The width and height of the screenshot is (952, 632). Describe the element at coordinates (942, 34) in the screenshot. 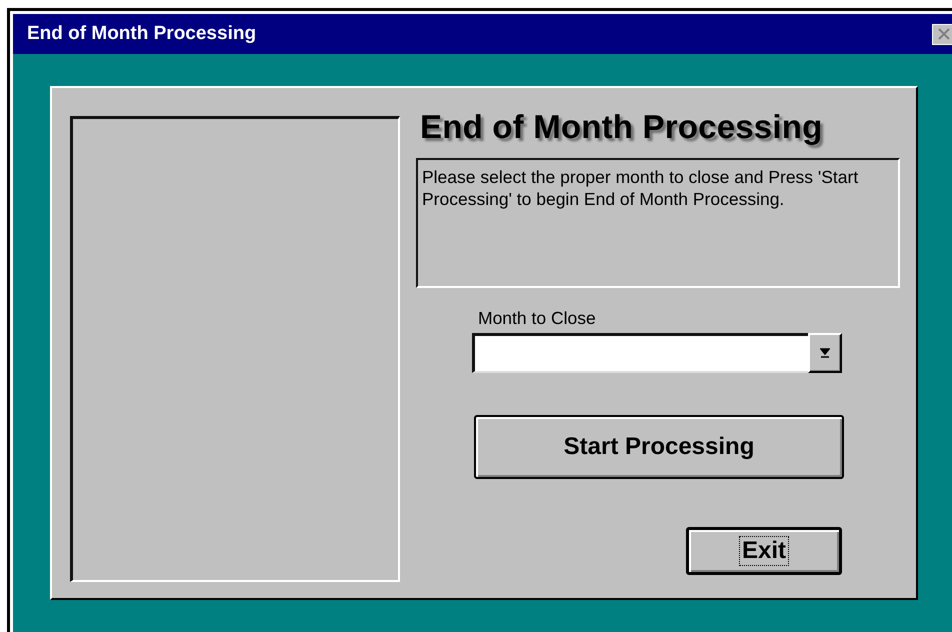

I see `close-icon` at that location.